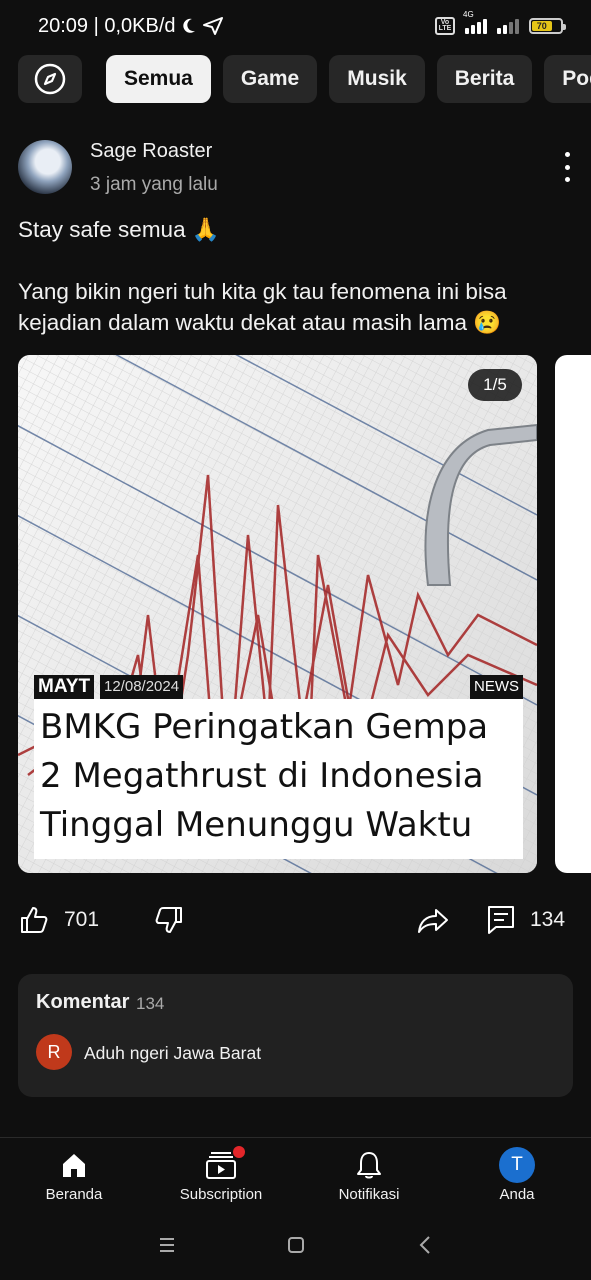 Image resolution: width=591 pixels, height=1280 pixels. What do you see at coordinates (573, 614) in the screenshot?
I see `next-image-peek` at bounding box center [573, 614].